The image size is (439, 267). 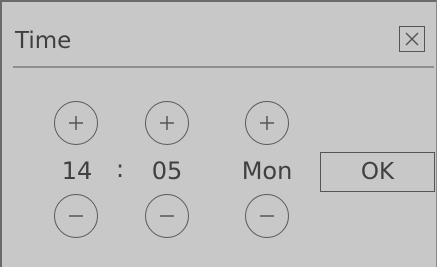 What do you see at coordinates (377, 172) in the screenshot?
I see `ok-button: OK` at bounding box center [377, 172].